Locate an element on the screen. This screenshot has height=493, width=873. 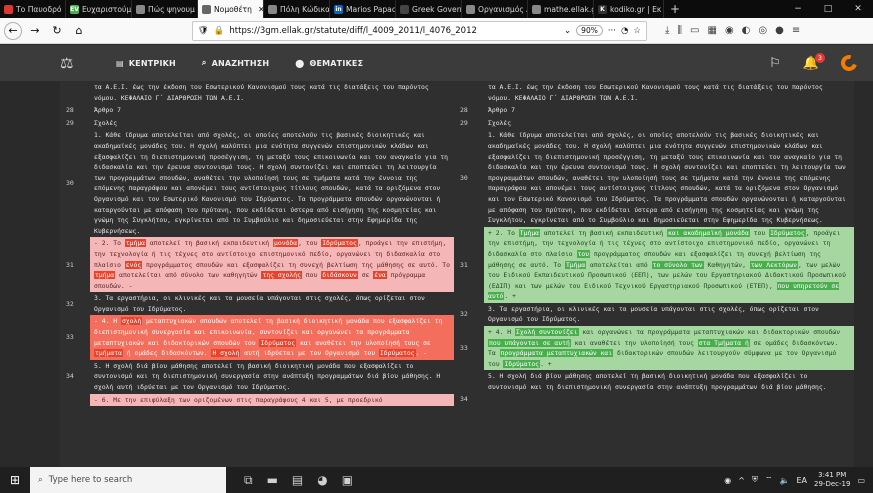
extension-icon: ◎ is located at coordinates (762, 30).